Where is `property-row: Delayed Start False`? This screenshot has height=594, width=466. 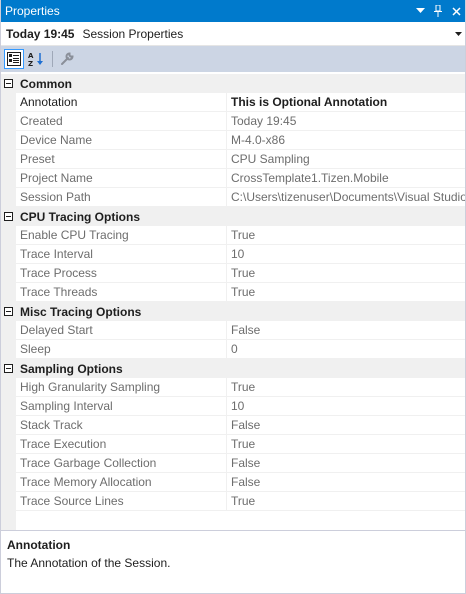
property-row: Delayed Start False is located at coordinates (233, 330).